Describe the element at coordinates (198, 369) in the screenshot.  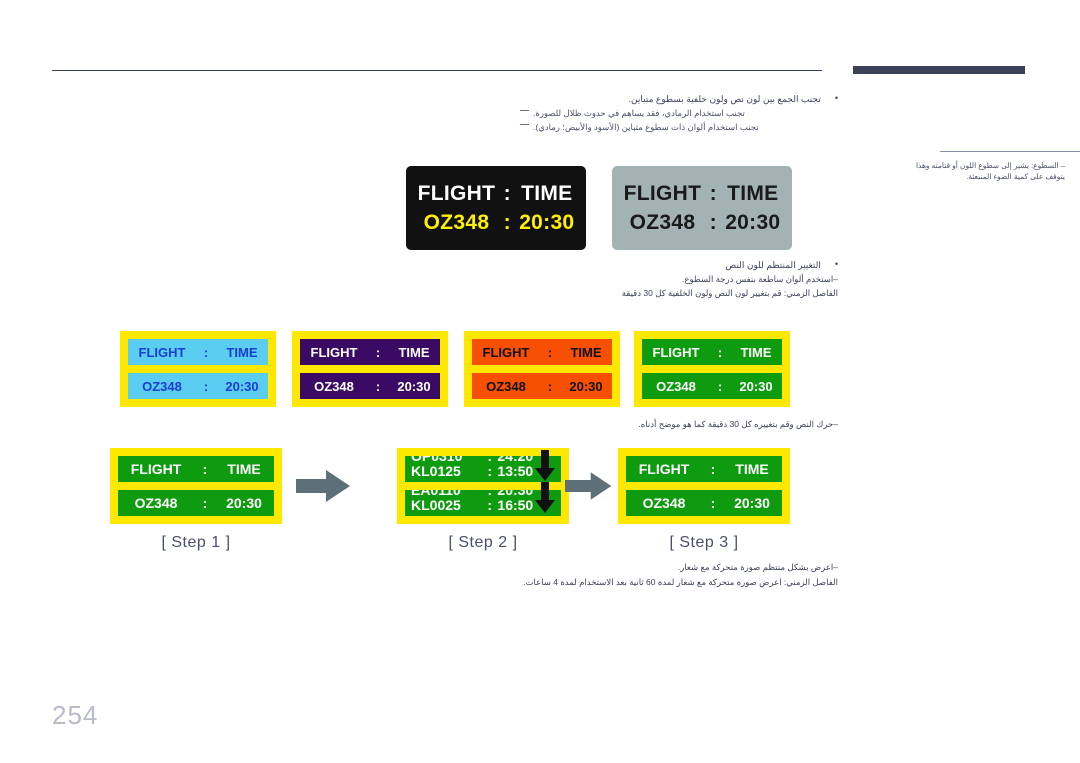
I see `cyan-panel: FLIGHT : TIME OZ348 : 20:30` at that location.